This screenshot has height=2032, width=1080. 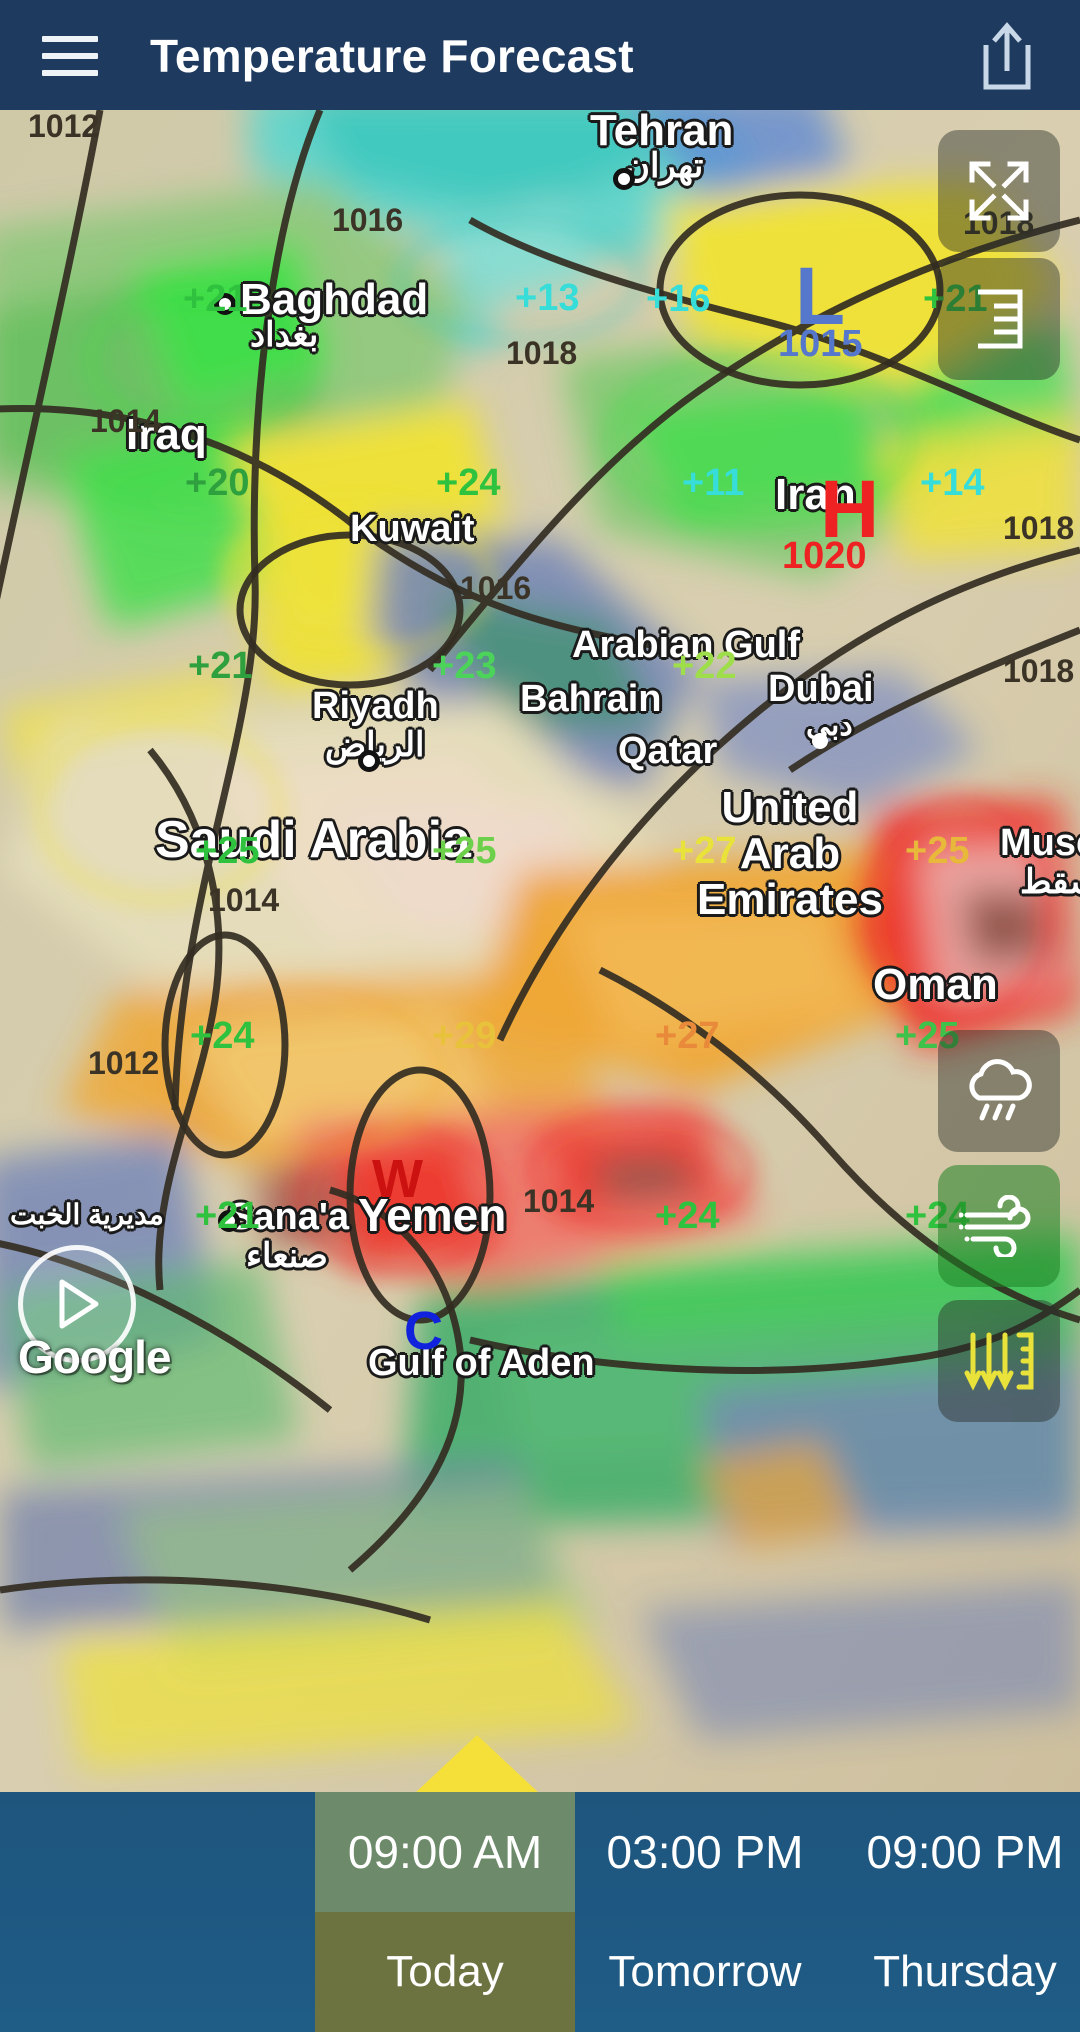 I want to click on cold-front-marker: C, so click(x=423, y=1331).